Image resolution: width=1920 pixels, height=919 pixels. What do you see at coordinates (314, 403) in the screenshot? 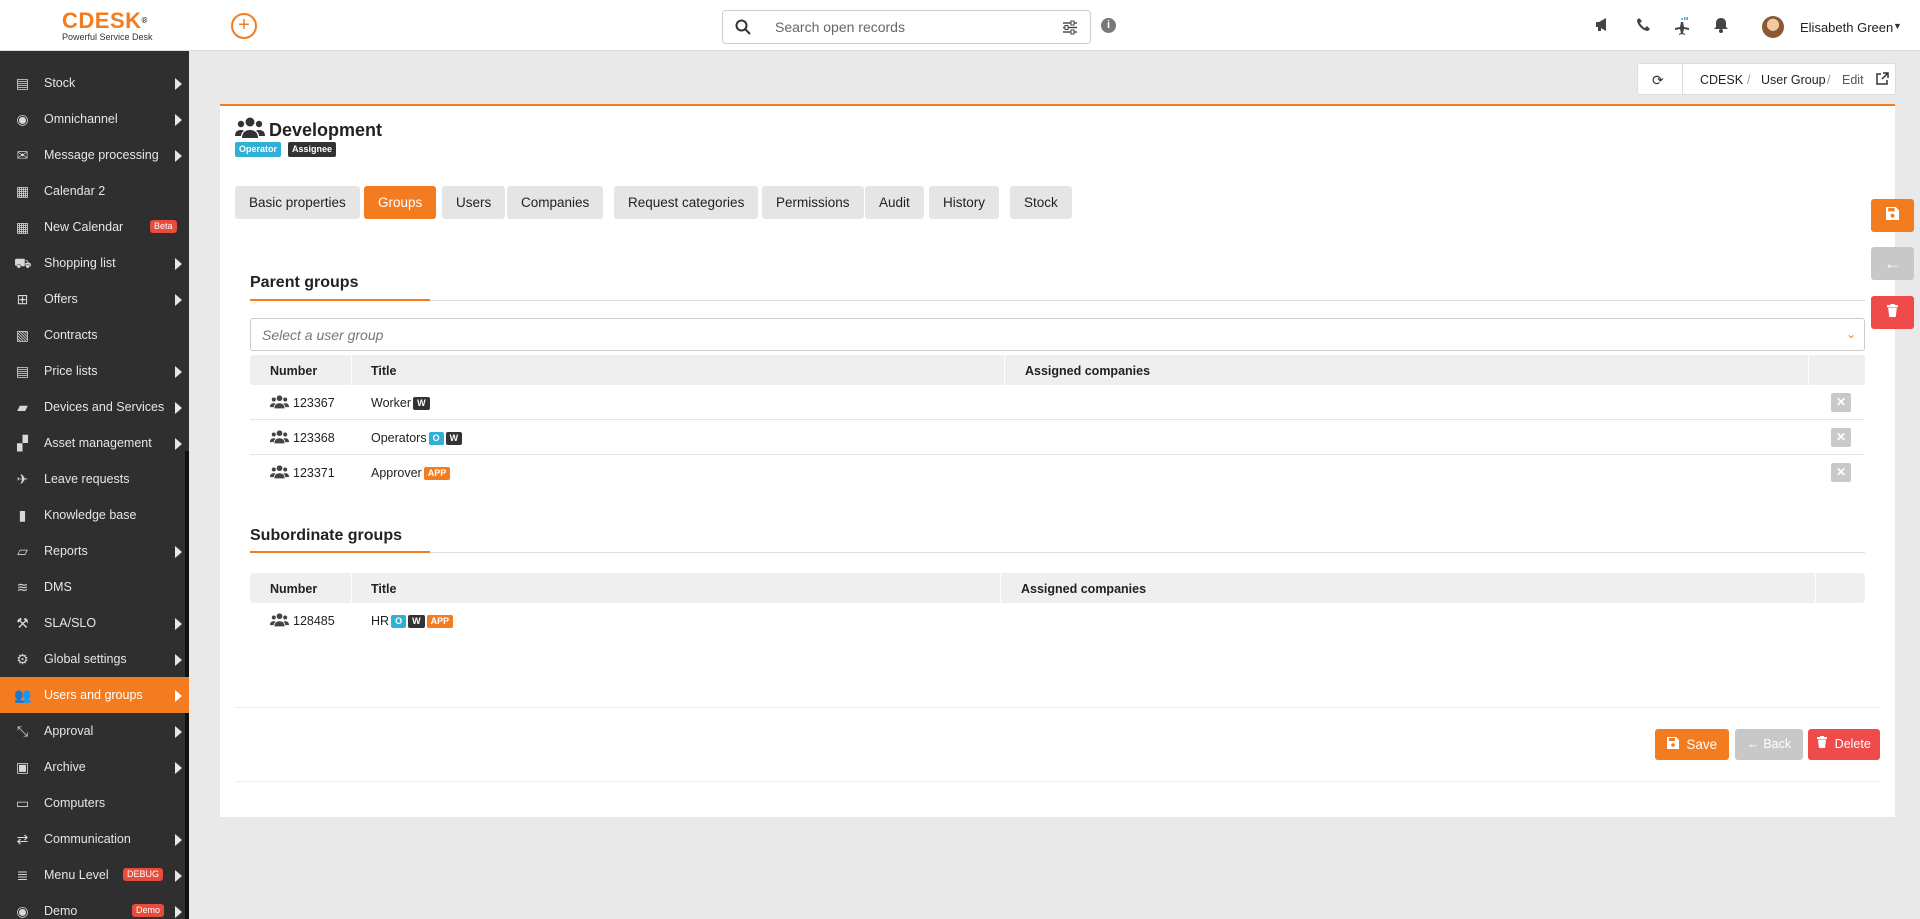
I see `group-number: 123367` at bounding box center [314, 403].